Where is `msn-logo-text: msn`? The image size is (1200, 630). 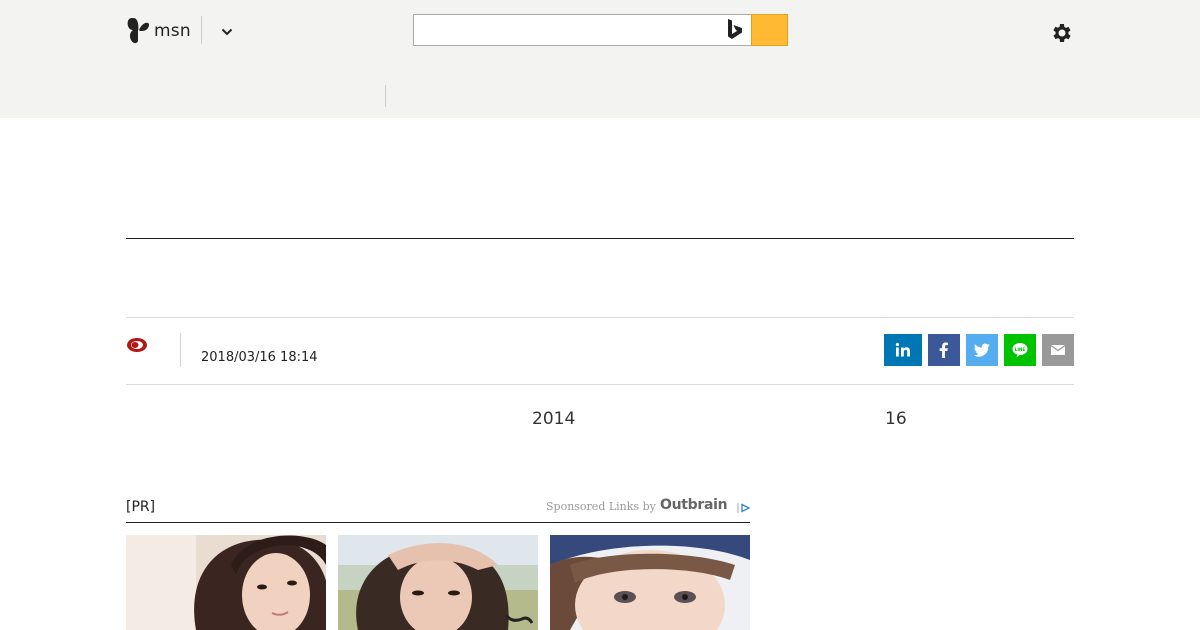
msn-logo-text: msn is located at coordinates (172, 31).